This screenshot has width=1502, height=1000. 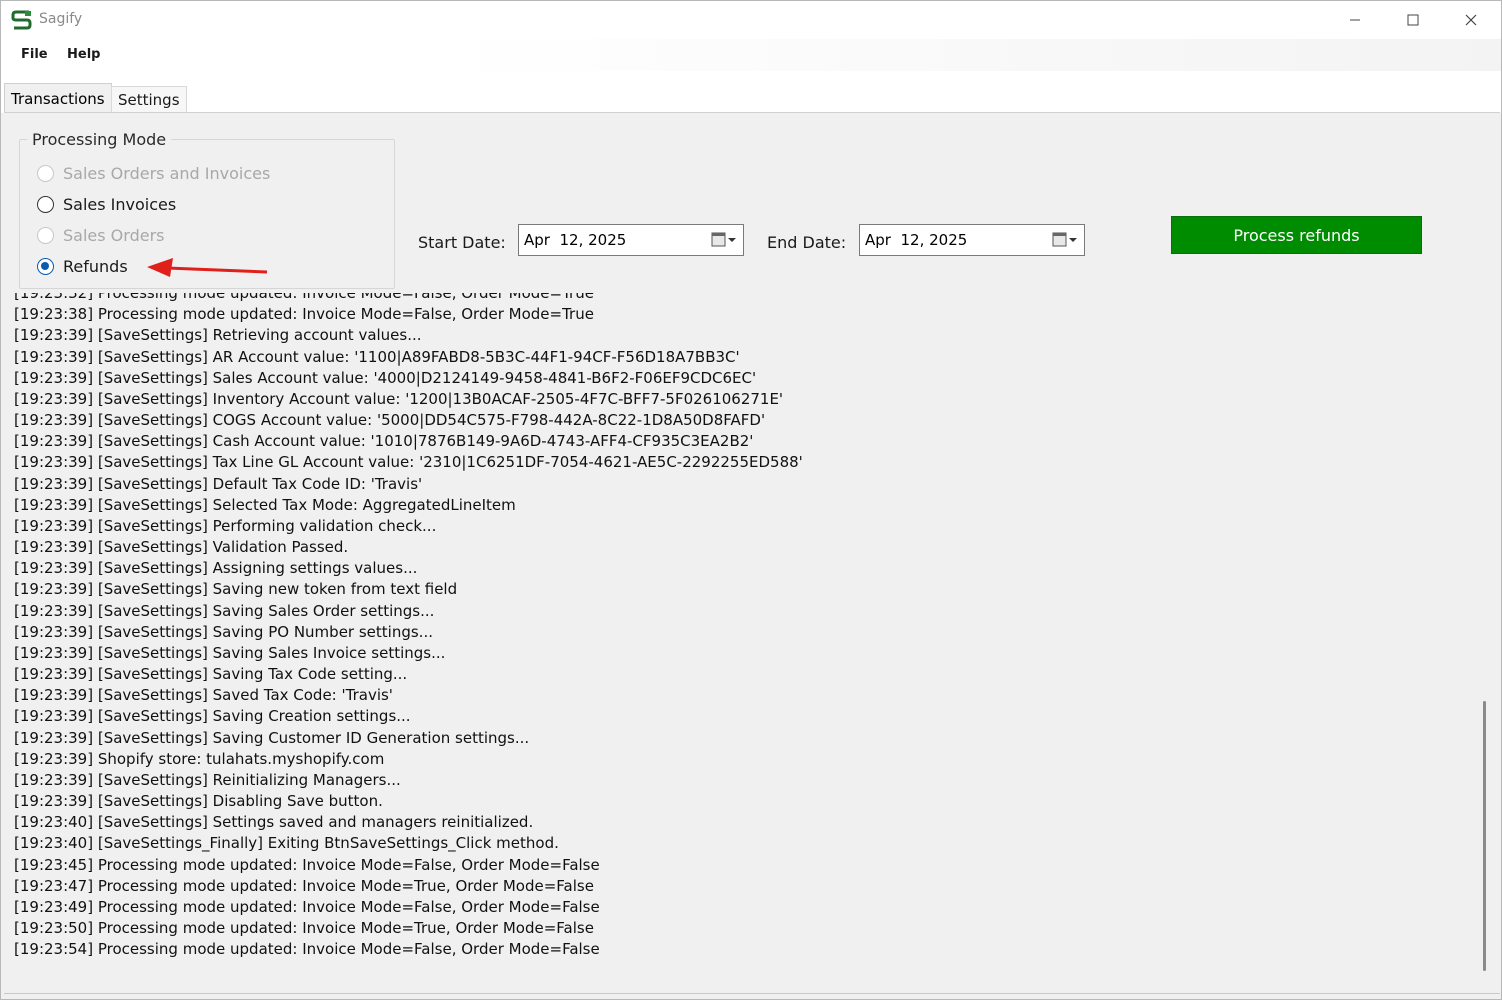 What do you see at coordinates (751, 92) in the screenshot?
I see `tab-strip: Transactions Settings` at bounding box center [751, 92].